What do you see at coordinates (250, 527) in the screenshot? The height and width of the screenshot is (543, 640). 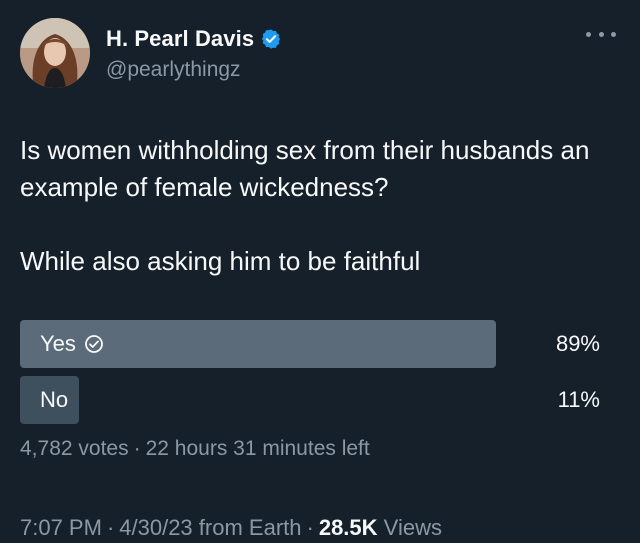 I see `tweet-source: from Earth` at bounding box center [250, 527].